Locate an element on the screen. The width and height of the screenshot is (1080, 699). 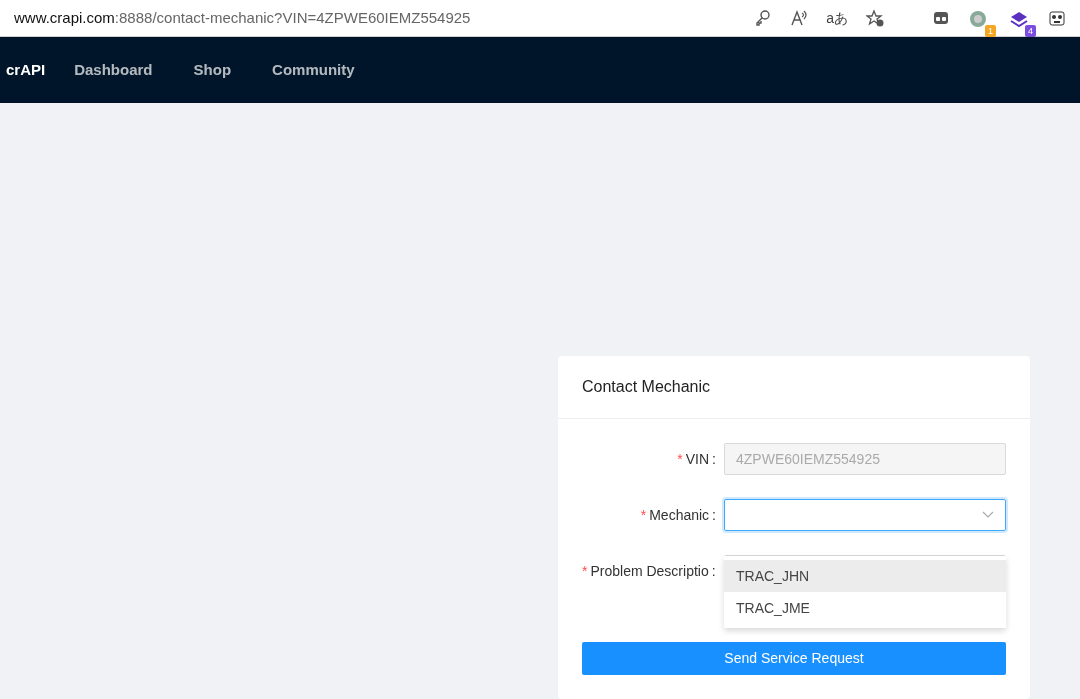
key-icon is located at coordinates (763, 18).